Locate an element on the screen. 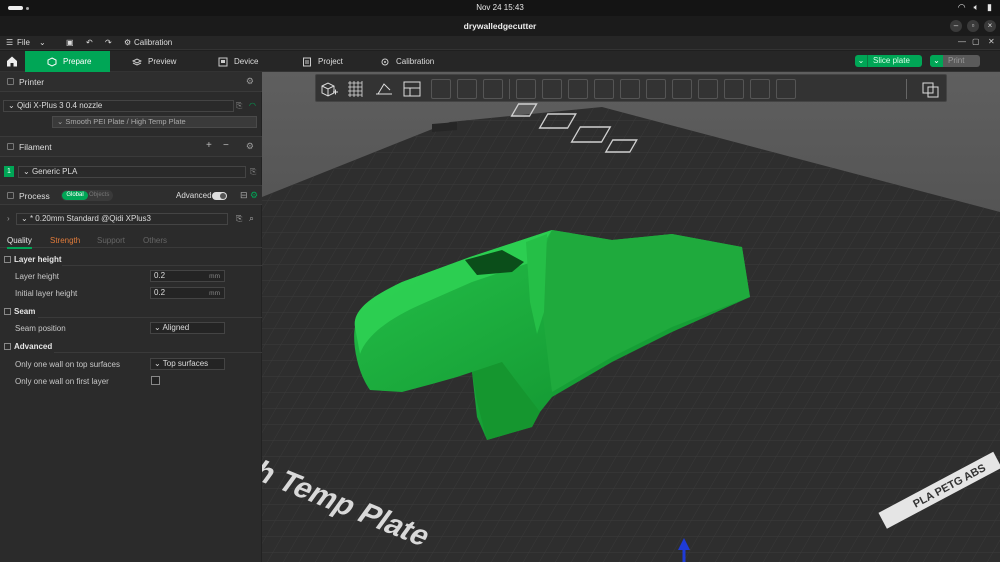  print-button: ⌄ Print is located at coordinates (955, 61).